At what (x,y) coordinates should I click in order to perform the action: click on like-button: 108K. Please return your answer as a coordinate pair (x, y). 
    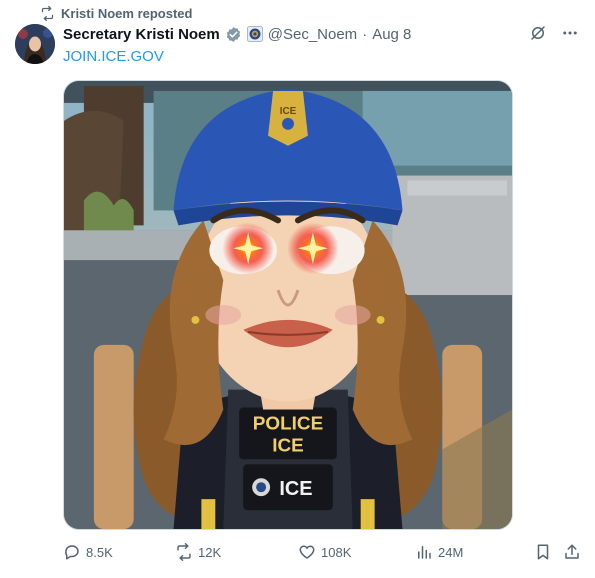
    Looking at the image, I should click on (324, 552).